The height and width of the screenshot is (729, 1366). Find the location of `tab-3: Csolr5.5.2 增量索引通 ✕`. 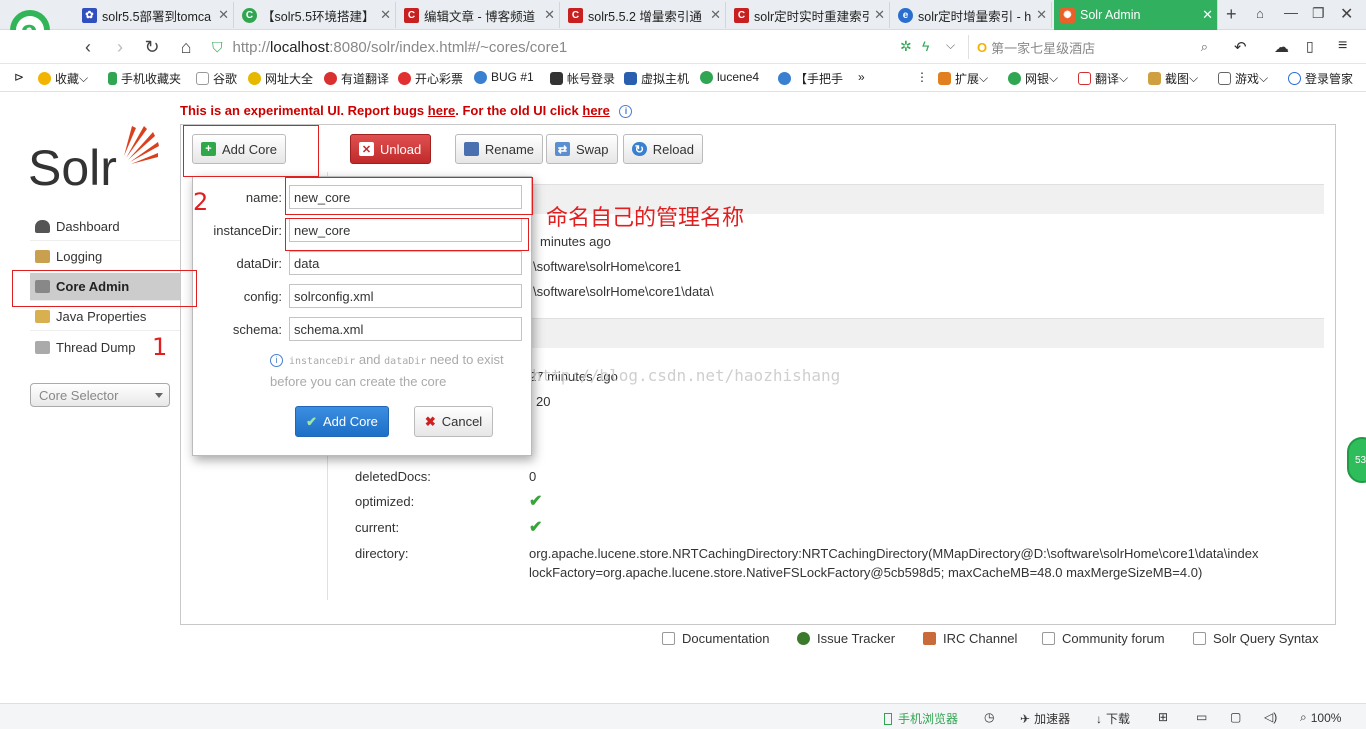

tab-3: Csolr5.5.2 增量索引通 ✕ is located at coordinates (644, 15).